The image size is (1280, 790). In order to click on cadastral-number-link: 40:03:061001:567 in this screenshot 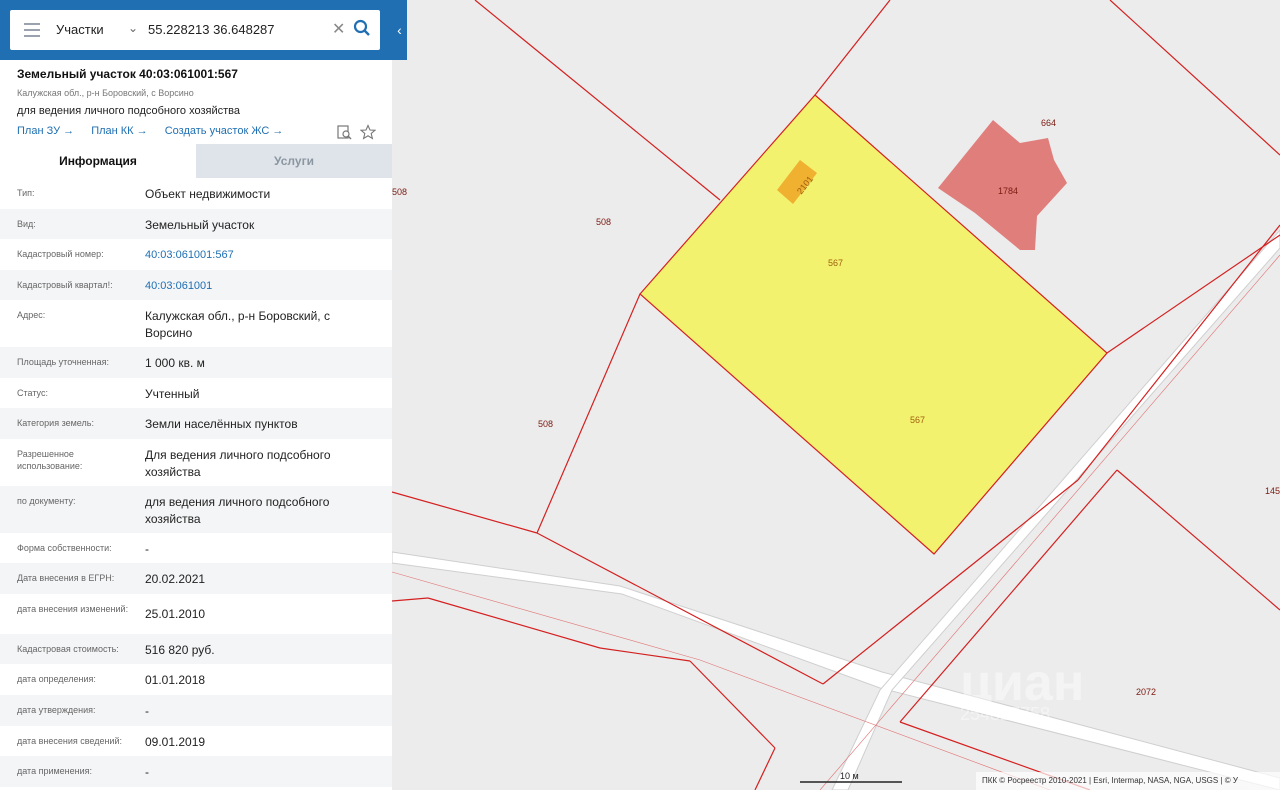, I will do `click(261, 255)`.